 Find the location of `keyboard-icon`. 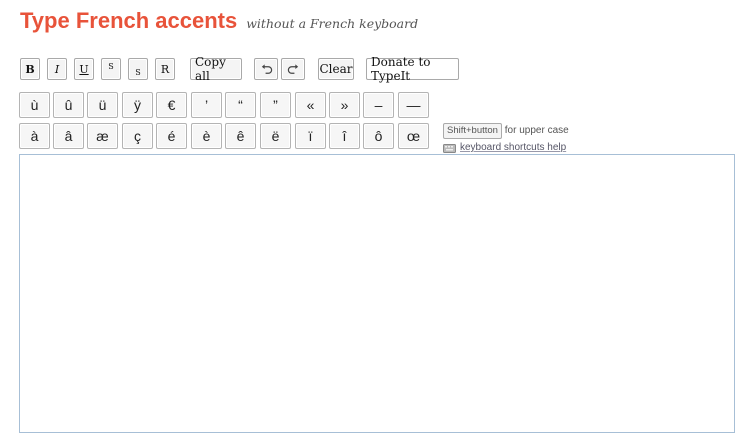

keyboard-icon is located at coordinates (449, 148).